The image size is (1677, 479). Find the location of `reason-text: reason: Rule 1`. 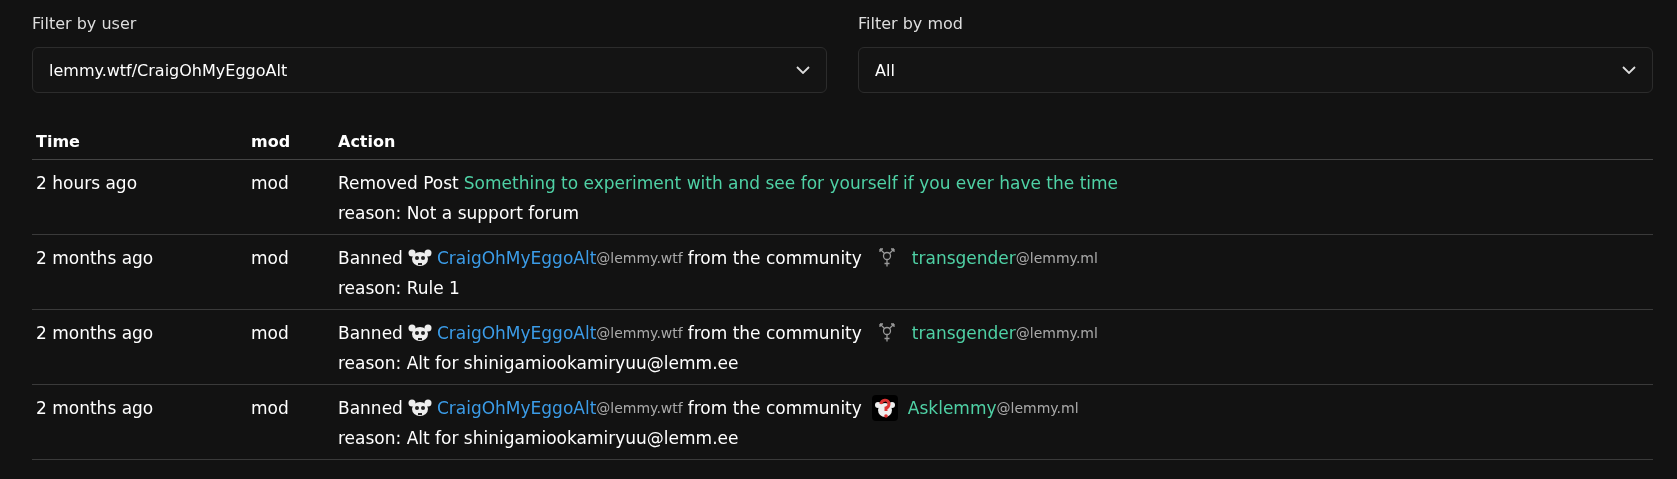

reason-text: reason: Rule 1 is located at coordinates (399, 288).